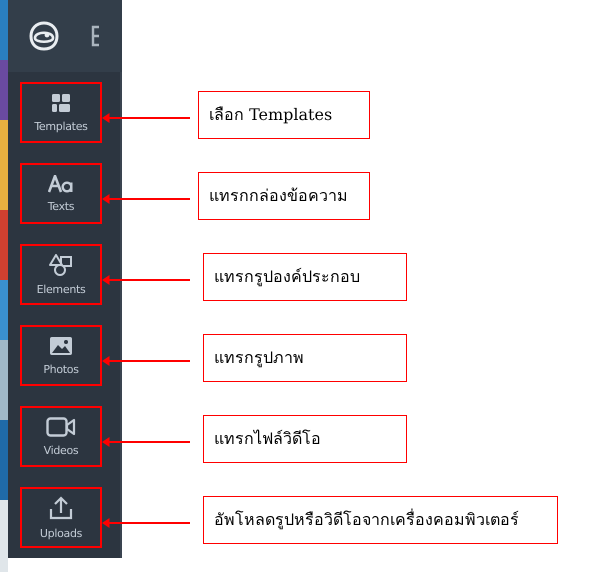 This screenshot has height=572, width=589. I want to click on annotation-box: อัพโหลดรูปหรือวิดีโอจากเครื่องคอมพิวเตอร์, so click(380, 520).